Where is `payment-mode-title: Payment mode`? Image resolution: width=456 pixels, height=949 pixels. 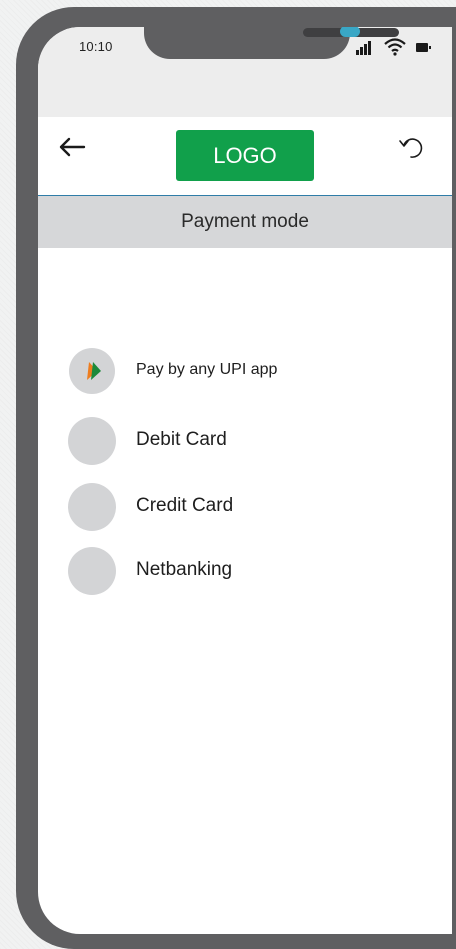
payment-mode-title: Payment mode is located at coordinates (245, 222).